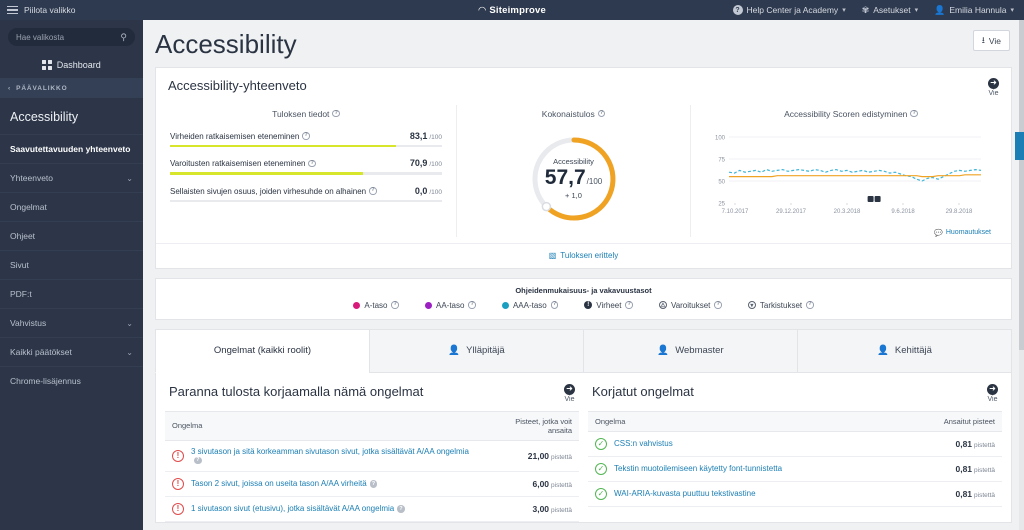  Describe the element at coordinates (588, 305) in the screenshot. I see `error-icon: !` at that location.